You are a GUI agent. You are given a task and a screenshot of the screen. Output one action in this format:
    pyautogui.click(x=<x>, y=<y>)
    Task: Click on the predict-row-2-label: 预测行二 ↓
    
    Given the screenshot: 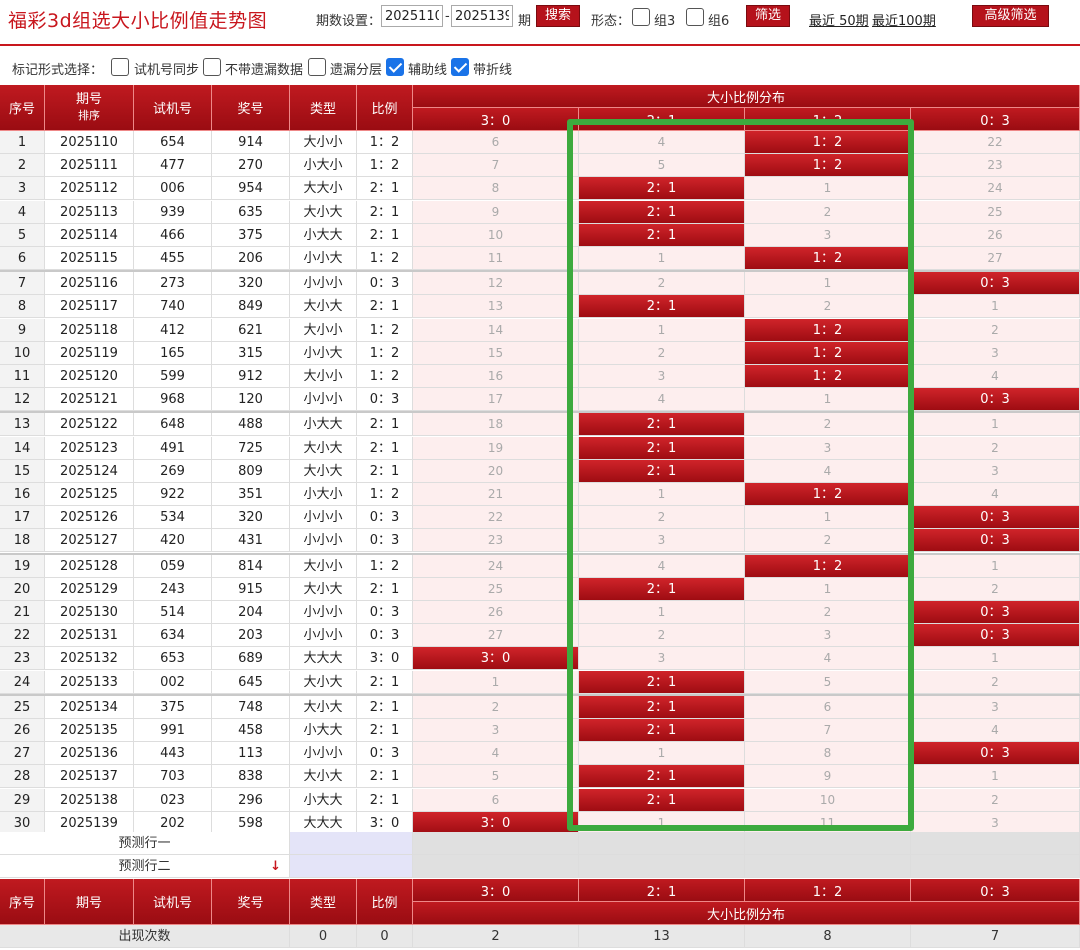 What is the action you would take?
    pyautogui.click(x=145, y=866)
    